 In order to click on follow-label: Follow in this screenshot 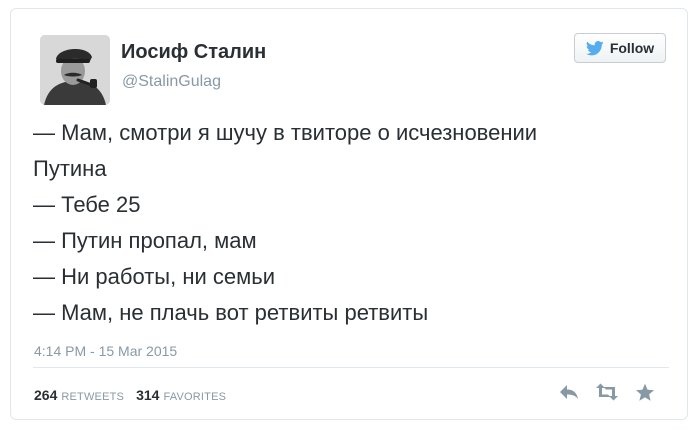, I will do `click(632, 48)`.